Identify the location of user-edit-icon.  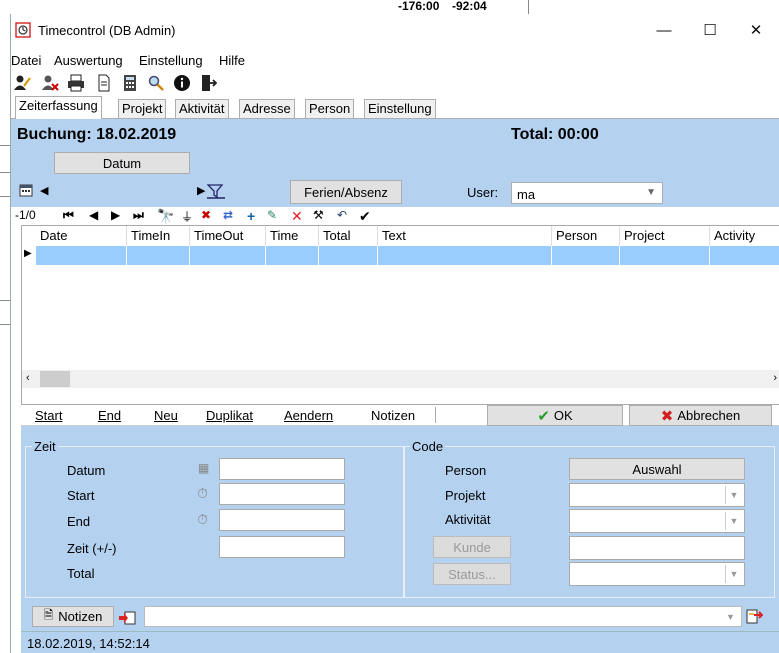
(22, 83).